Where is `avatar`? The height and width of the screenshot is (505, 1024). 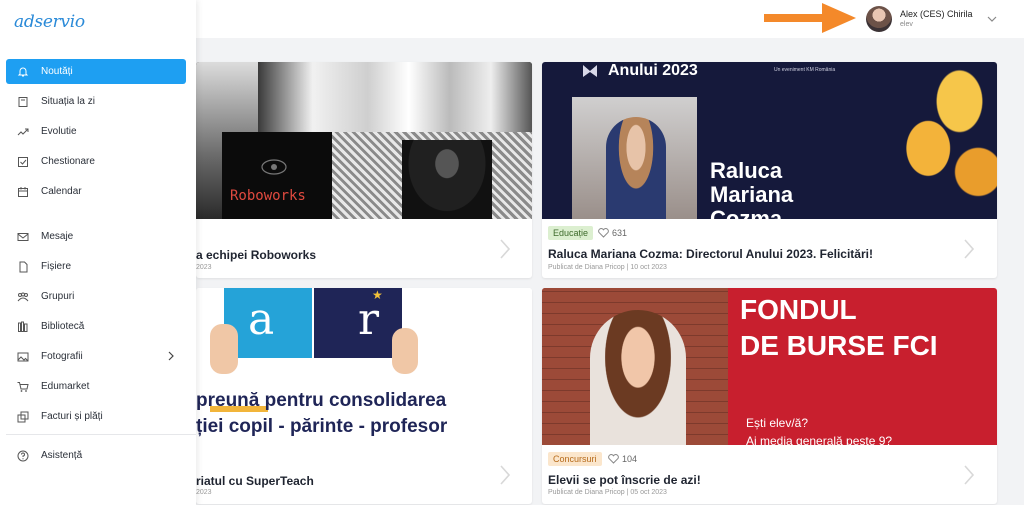 avatar is located at coordinates (879, 19).